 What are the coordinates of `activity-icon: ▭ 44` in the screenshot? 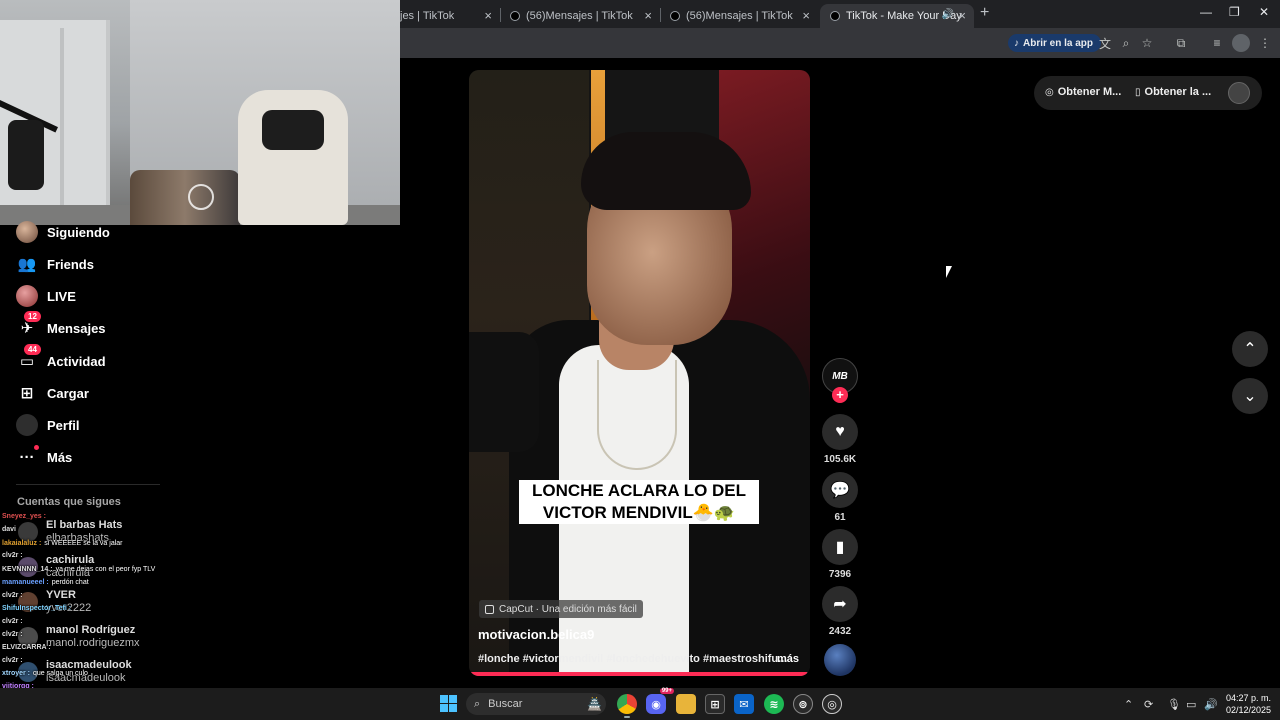 It's located at (28, 358).